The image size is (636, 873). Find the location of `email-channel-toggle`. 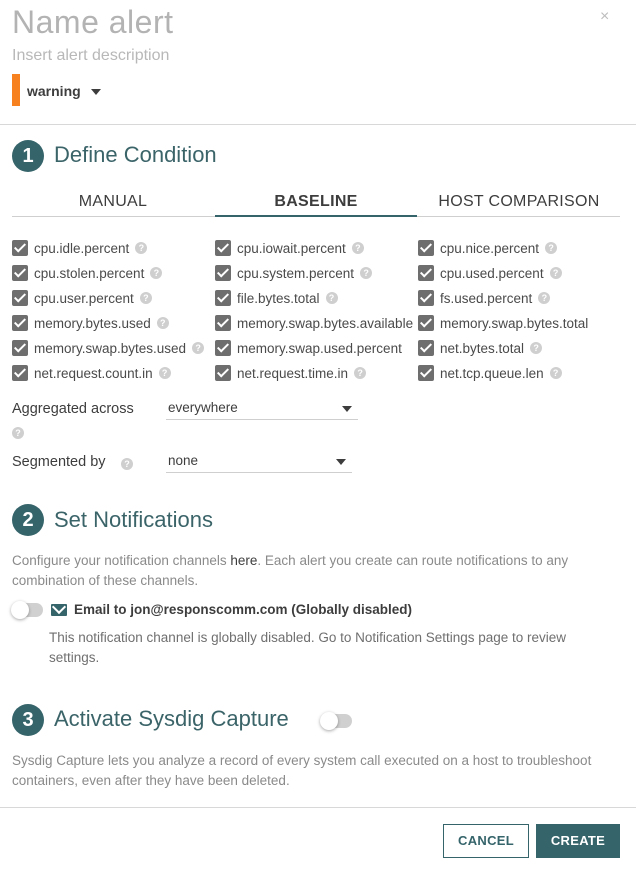

email-channel-toggle is located at coordinates (27, 610).